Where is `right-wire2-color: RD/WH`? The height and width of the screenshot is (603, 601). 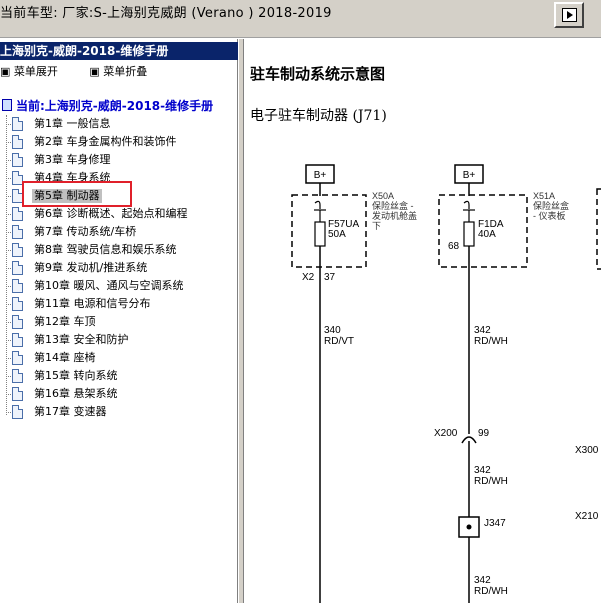
right-wire2-color: RD/WH is located at coordinates (491, 481).